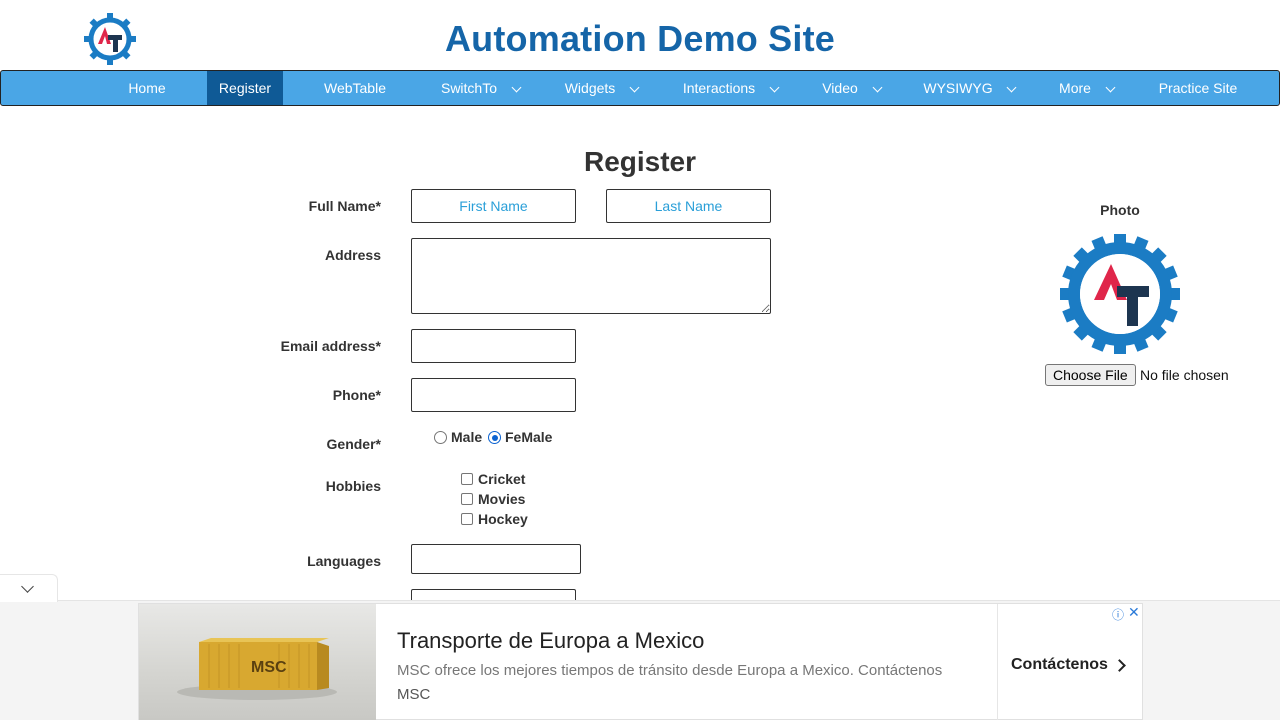  Describe the element at coordinates (591, 276) in the screenshot. I see `address-textarea` at that location.